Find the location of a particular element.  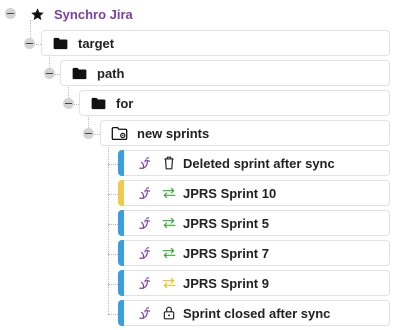

trash-icon is located at coordinates (169, 163).